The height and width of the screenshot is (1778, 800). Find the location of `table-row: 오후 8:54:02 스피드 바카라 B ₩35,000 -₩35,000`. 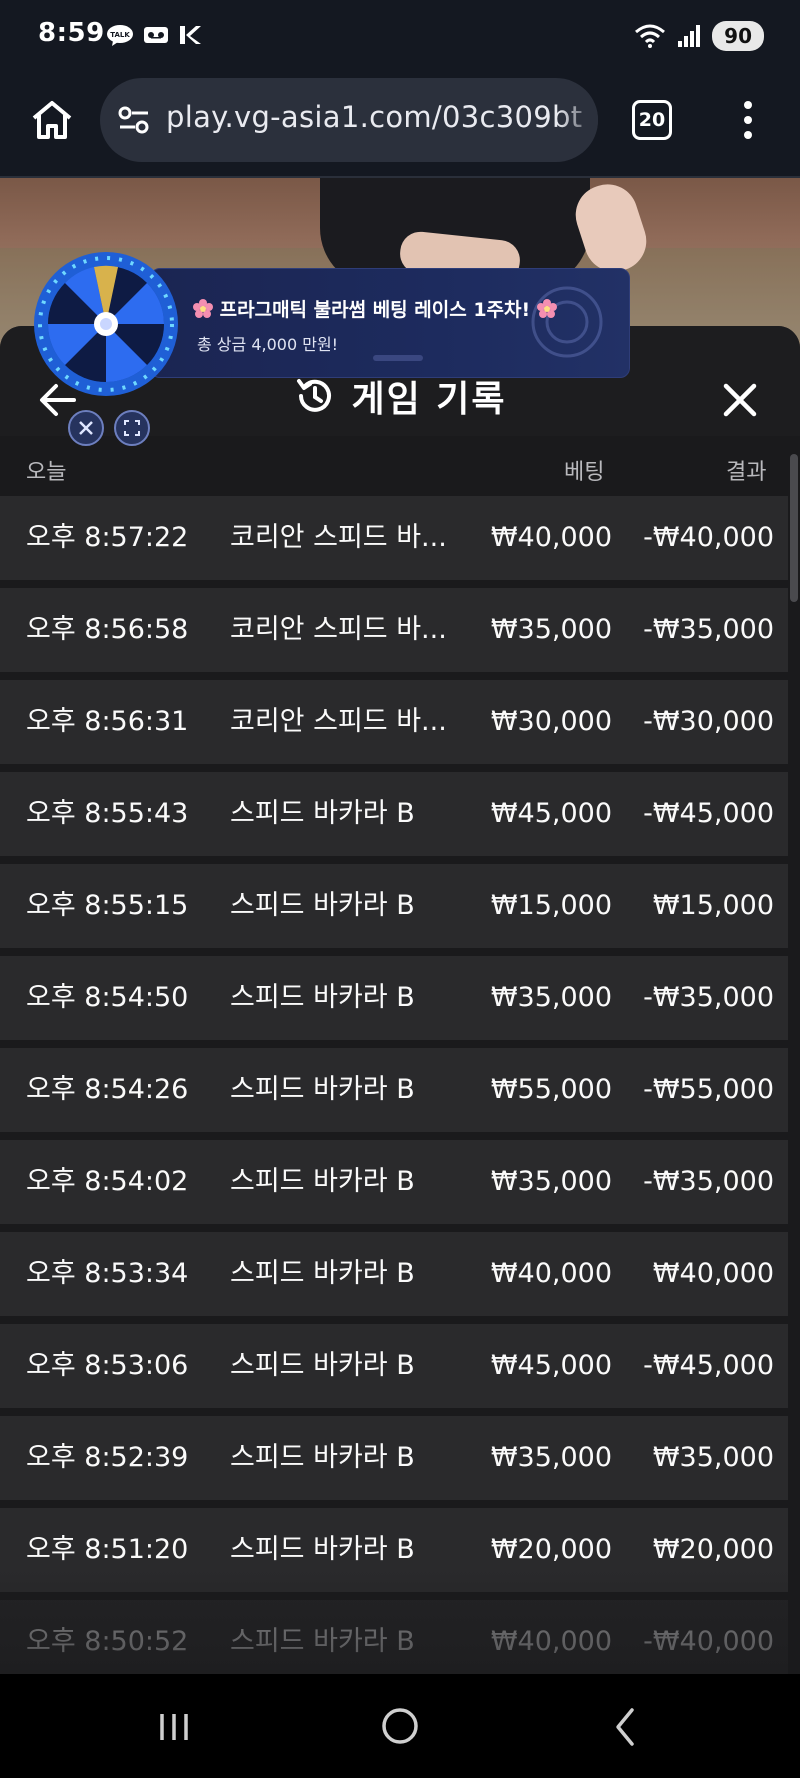

table-row: 오후 8:54:02 스피드 바카라 B ₩35,000 -₩35,000 is located at coordinates (394, 1182).